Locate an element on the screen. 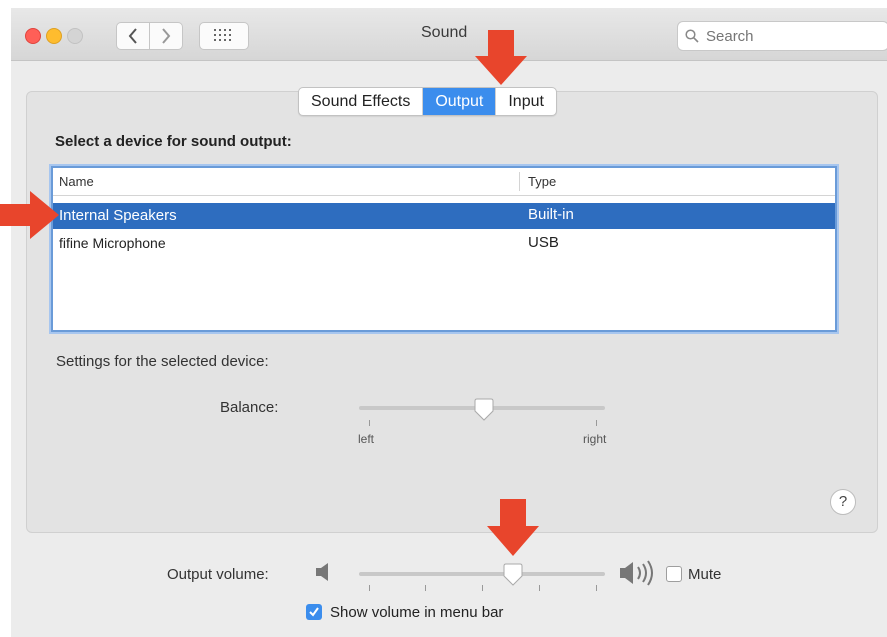 The width and height of the screenshot is (887, 637). title-bar: Sound is located at coordinates (449, 34).